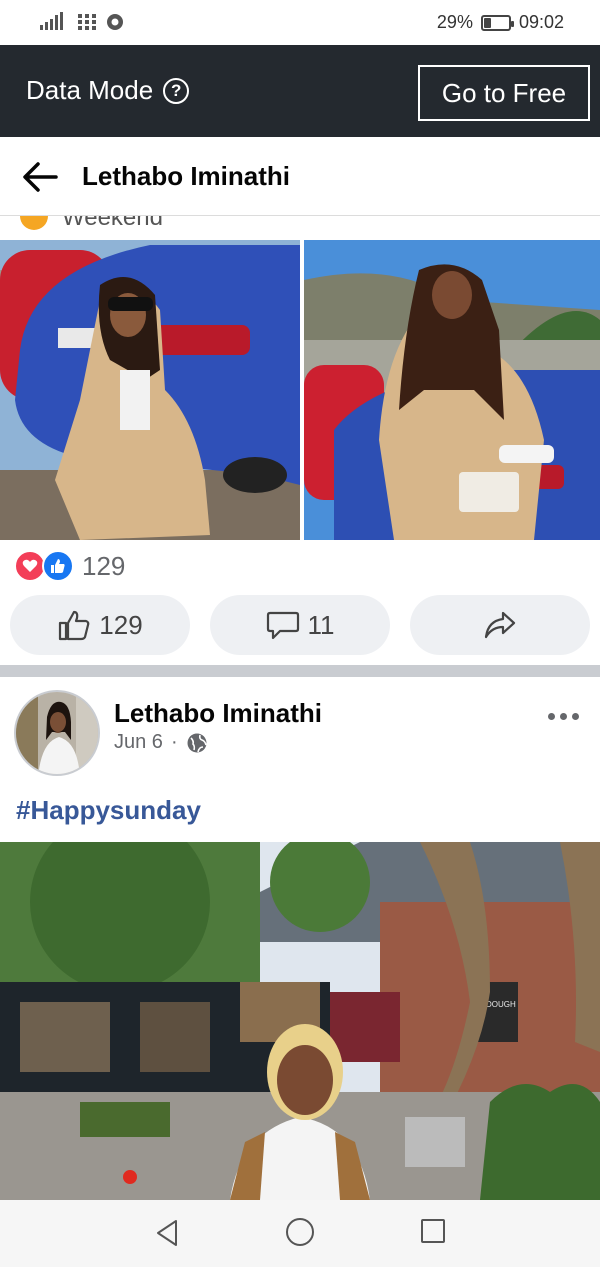 The width and height of the screenshot is (600, 1267). Describe the element at coordinates (565, 716) in the screenshot. I see `more-options-icon` at that location.